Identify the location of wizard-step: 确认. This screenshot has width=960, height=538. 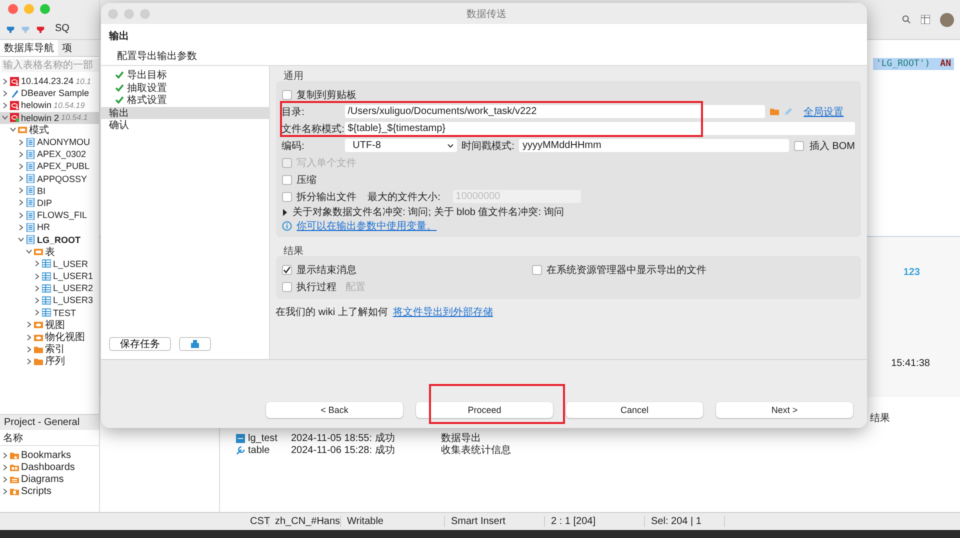
(185, 125).